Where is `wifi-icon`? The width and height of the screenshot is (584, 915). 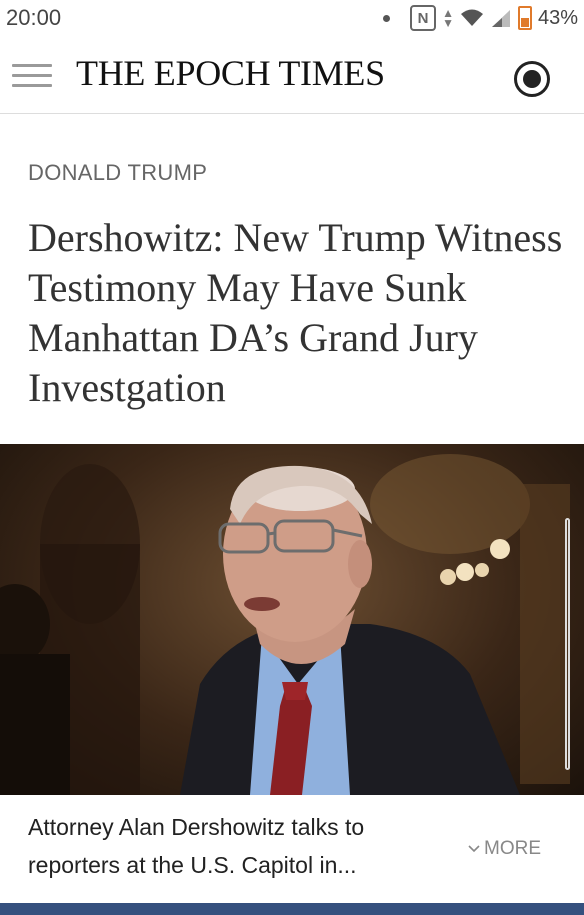 wifi-icon is located at coordinates (471, 17).